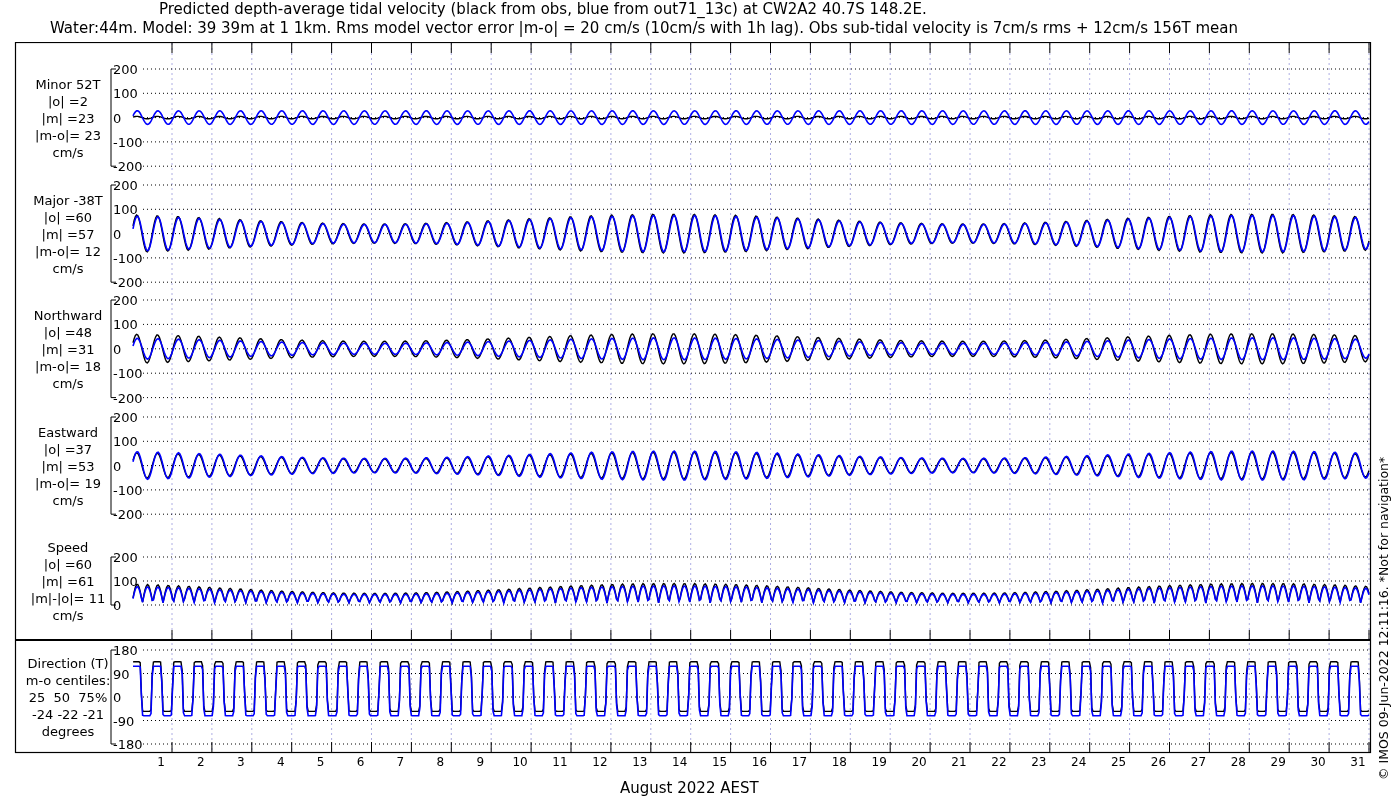 This screenshot has height=800, width=1400. I want to click on panel-label: Minor 52T |o| =2 |m| =23 |m-o|= 23 cm/s, so click(68, 118).